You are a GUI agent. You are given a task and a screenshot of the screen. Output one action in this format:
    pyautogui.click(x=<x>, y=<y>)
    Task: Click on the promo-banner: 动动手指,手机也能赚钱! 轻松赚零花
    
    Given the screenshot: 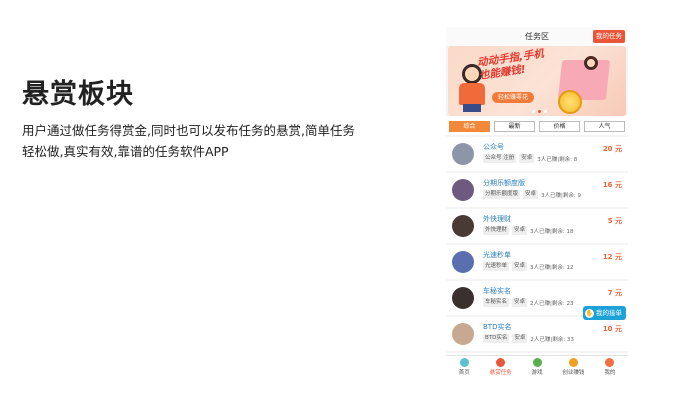 What is the action you would take?
    pyautogui.click(x=537, y=81)
    